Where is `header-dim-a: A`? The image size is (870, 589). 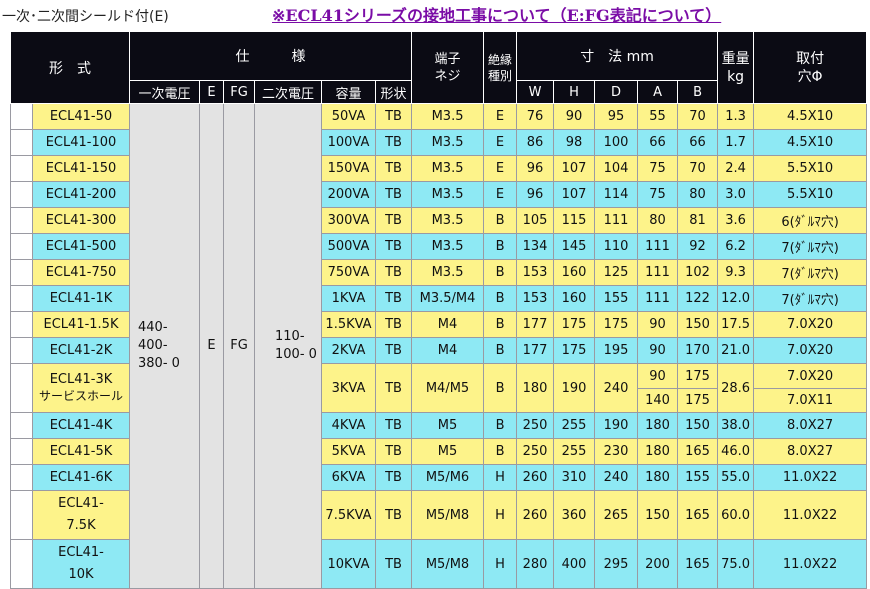 header-dim-a: A is located at coordinates (658, 92).